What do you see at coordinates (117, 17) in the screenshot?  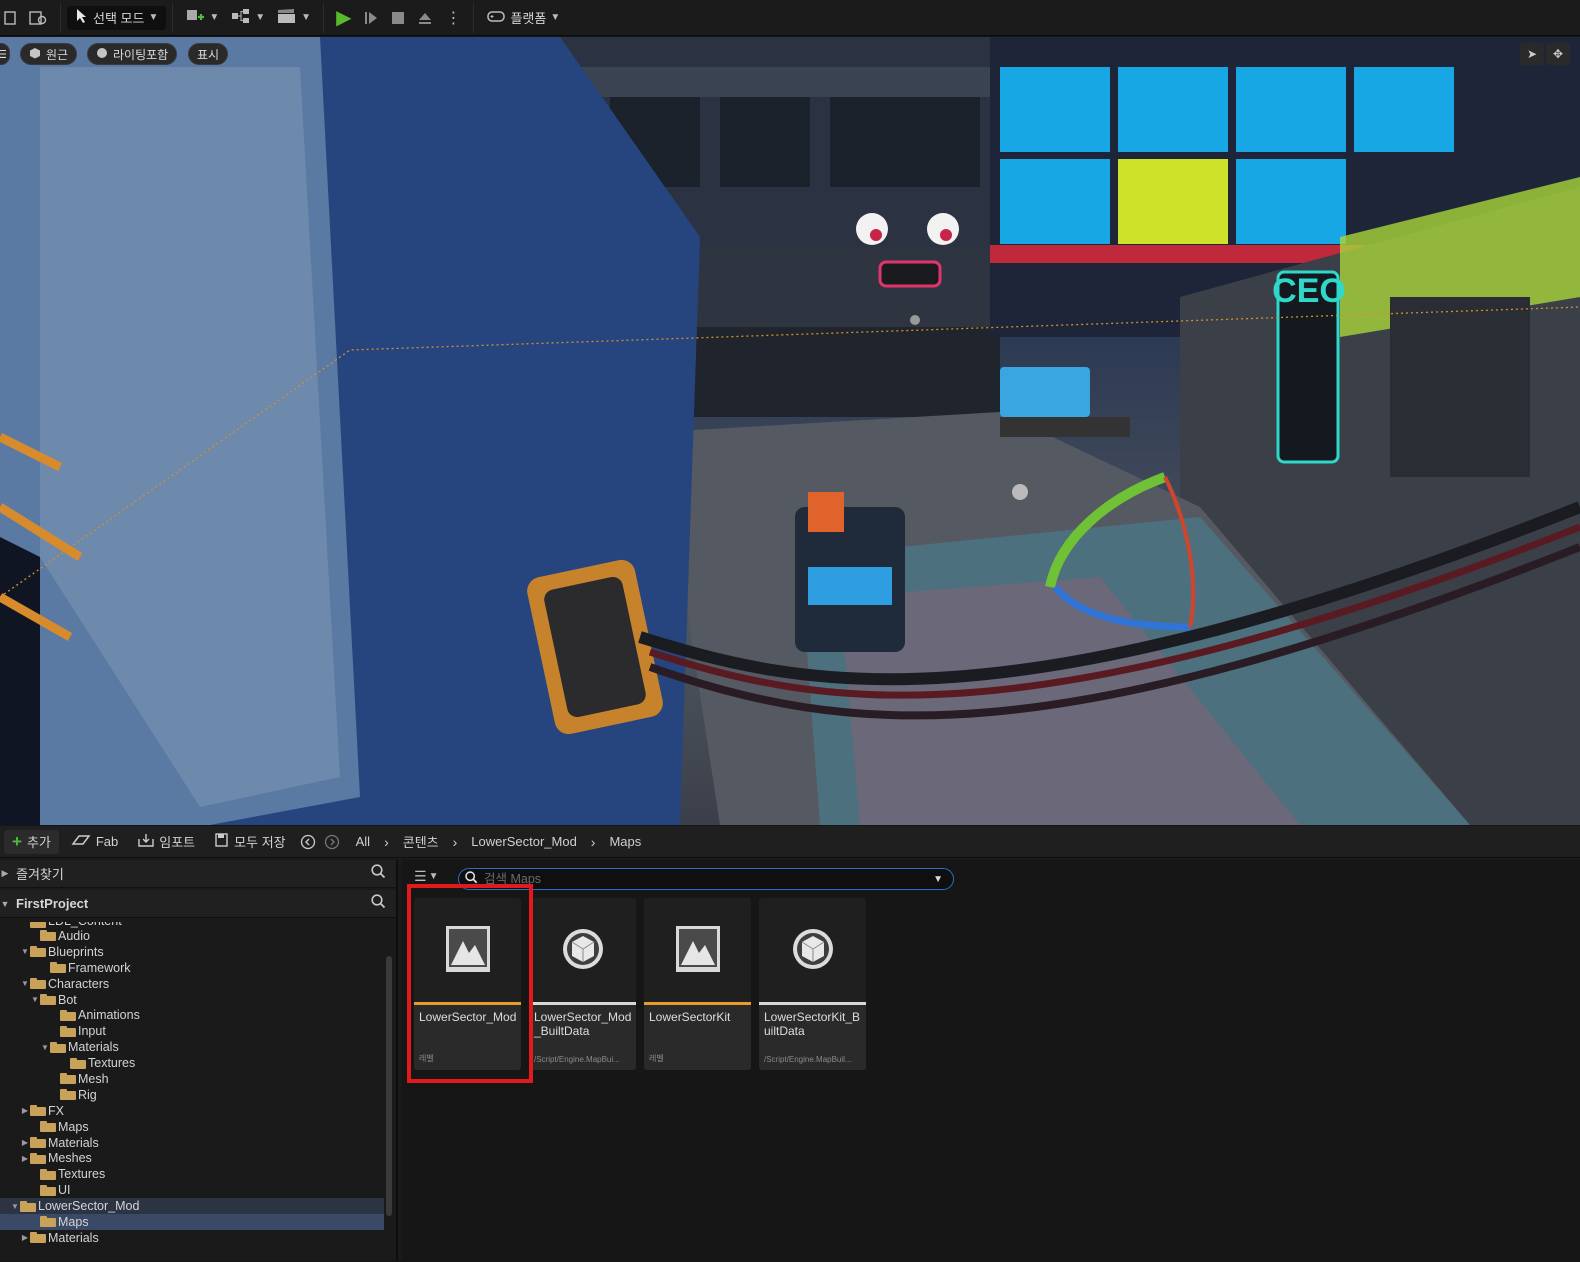 I see `select-mode-dropdown: 선택 모드 ▼` at bounding box center [117, 17].